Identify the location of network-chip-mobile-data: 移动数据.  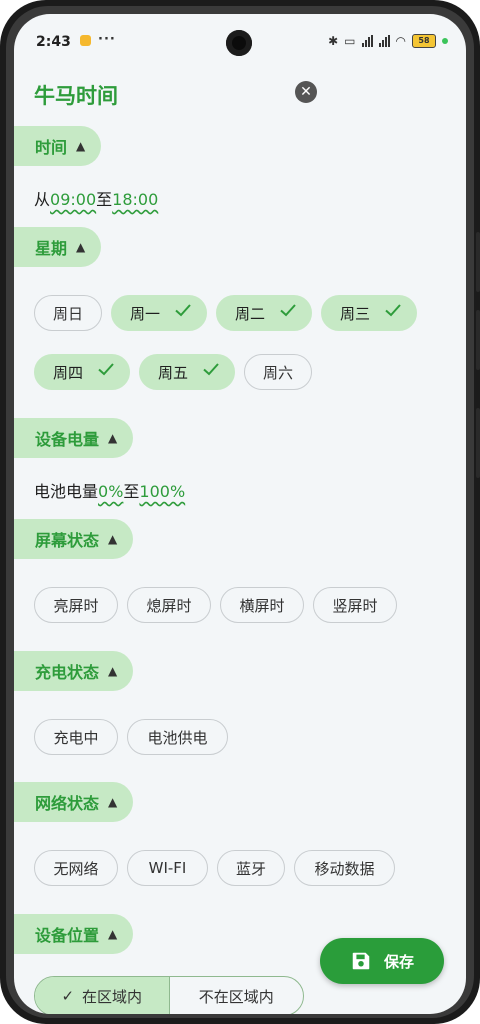
(344, 868).